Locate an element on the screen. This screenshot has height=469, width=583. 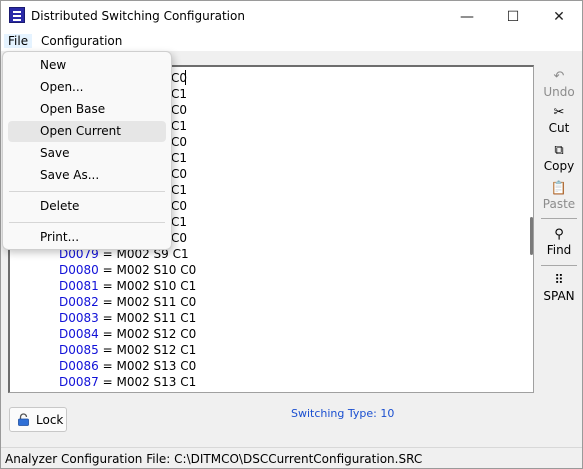
copy-label: Copy is located at coordinates (559, 166).